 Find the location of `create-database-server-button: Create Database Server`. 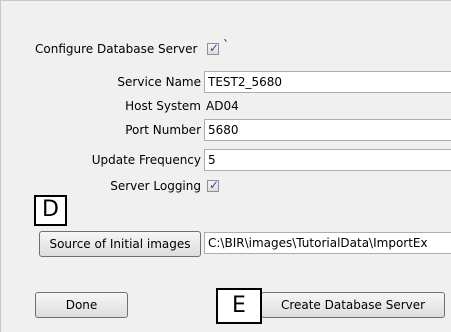

create-database-server-button: Create Database Server is located at coordinates (353, 305).